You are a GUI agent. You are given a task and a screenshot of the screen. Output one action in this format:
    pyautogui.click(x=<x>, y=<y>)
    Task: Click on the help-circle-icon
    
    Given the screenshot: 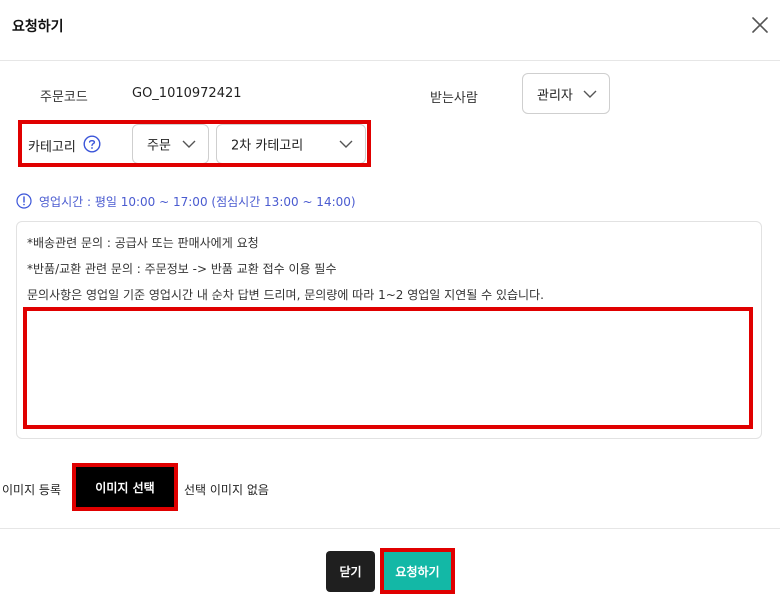 What is the action you would take?
    pyautogui.click(x=92, y=144)
    